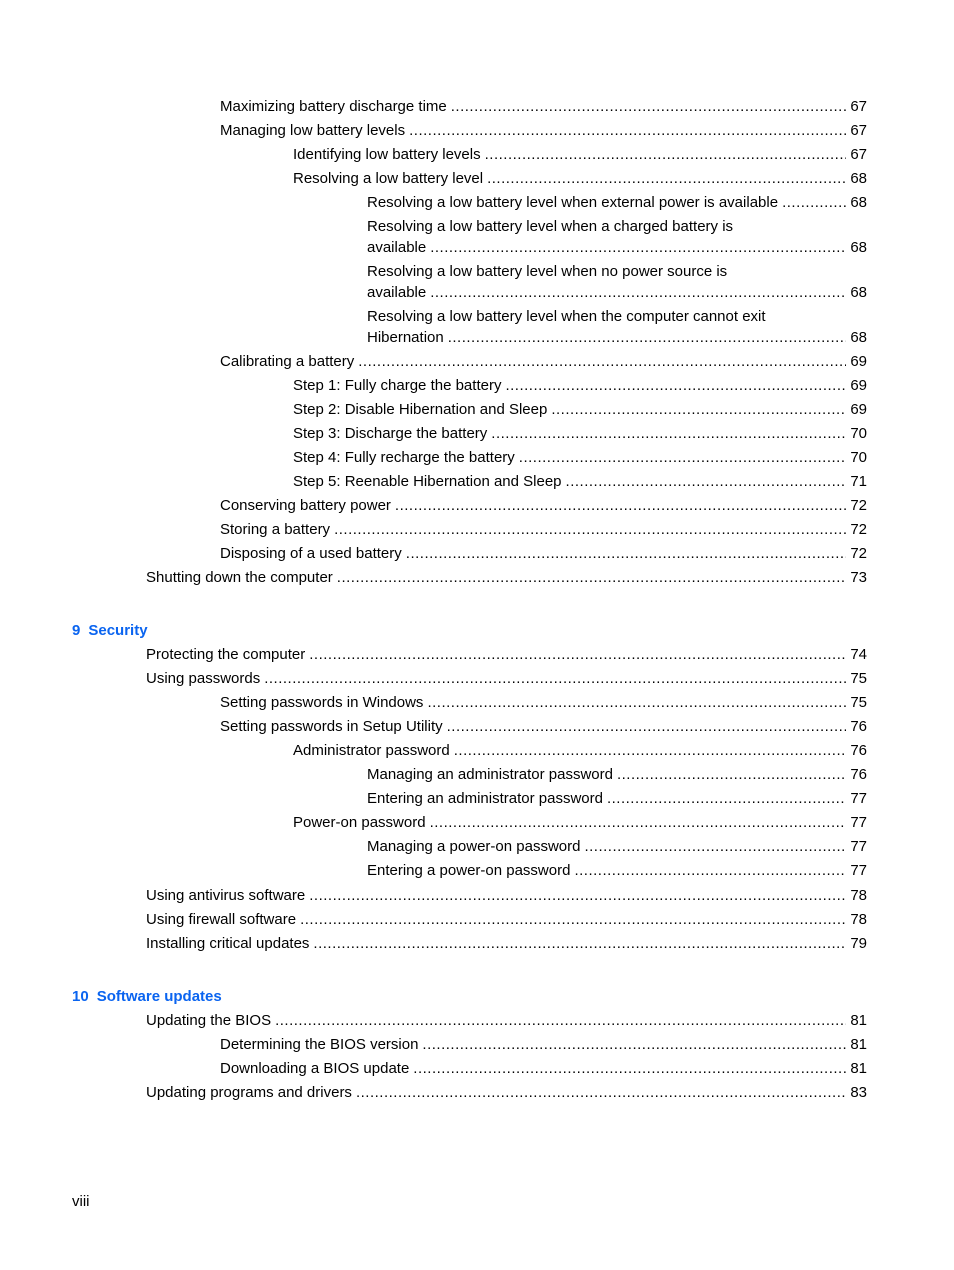 Image resolution: width=954 pixels, height=1270 pixels. What do you see at coordinates (617, 871) in the screenshot?
I see `toc-entry: Entering a power-on password 77` at bounding box center [617, 871].